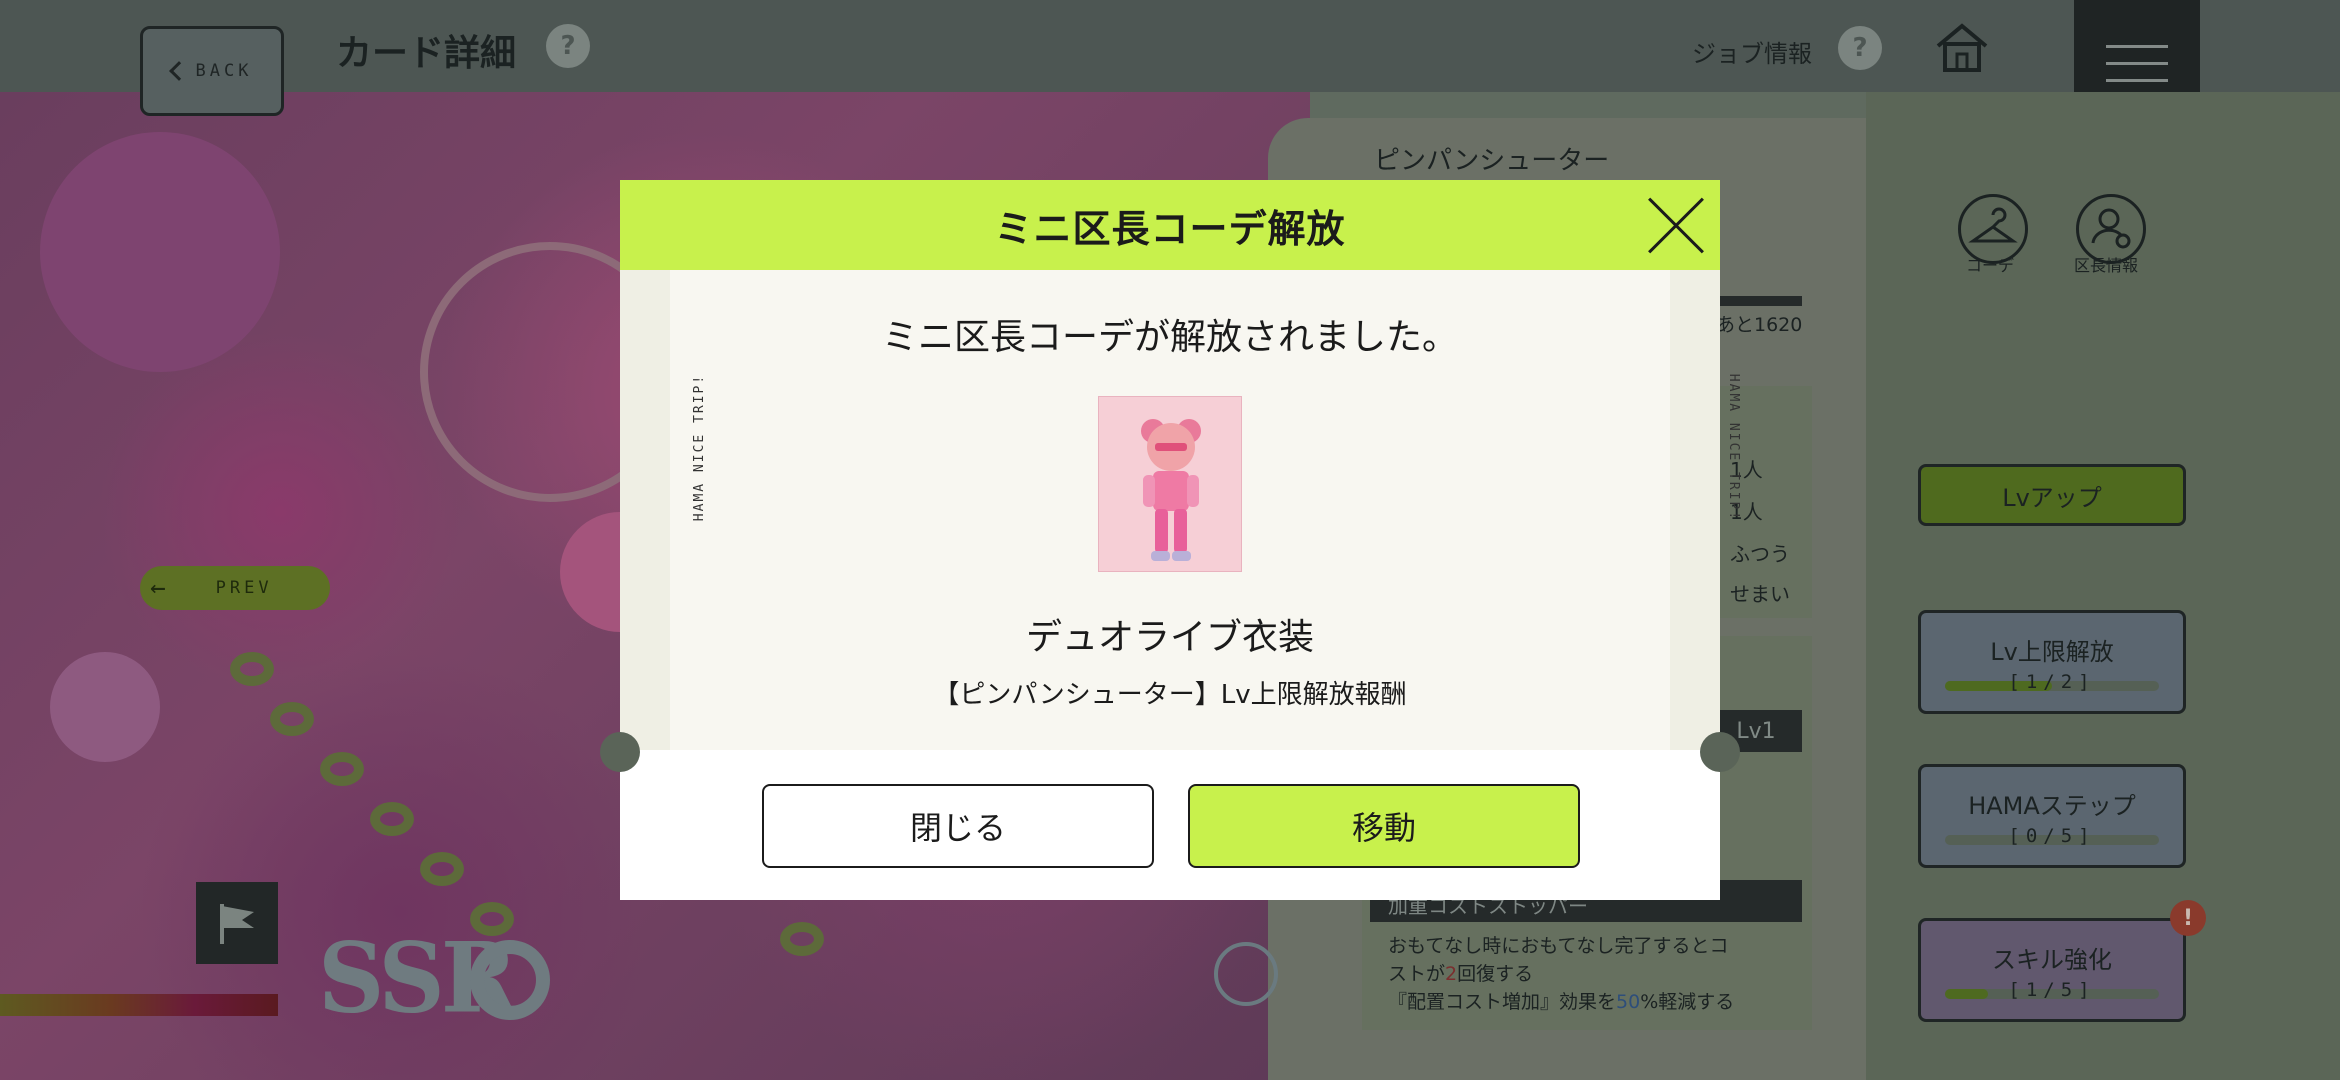 The width and height of the screenshot is (2340, 1080). What do you see at coordinates (1687, 1002) in the screenshot?
I see `skill-desc-text: %軽減する` at bounding box center [1687, 1002].